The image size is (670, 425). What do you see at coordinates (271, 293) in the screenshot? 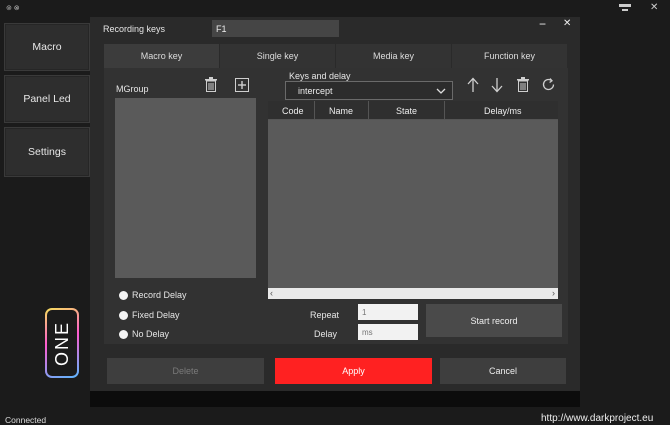
I see `scroll-left-icon: ‹` at bounding box center [271, 293].